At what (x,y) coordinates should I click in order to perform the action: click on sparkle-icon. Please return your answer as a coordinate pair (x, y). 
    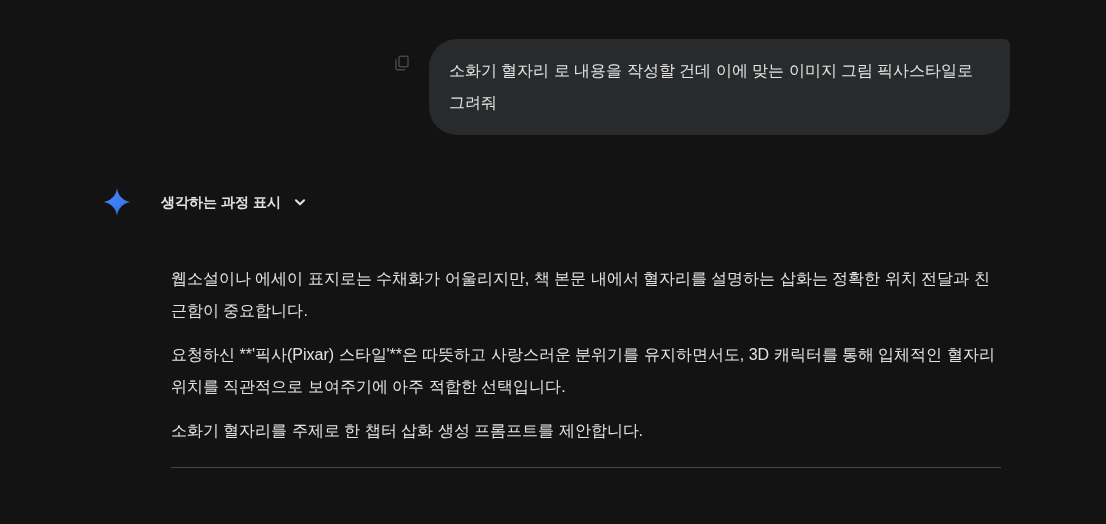
    Looking at the image, I should click on (117, 202).